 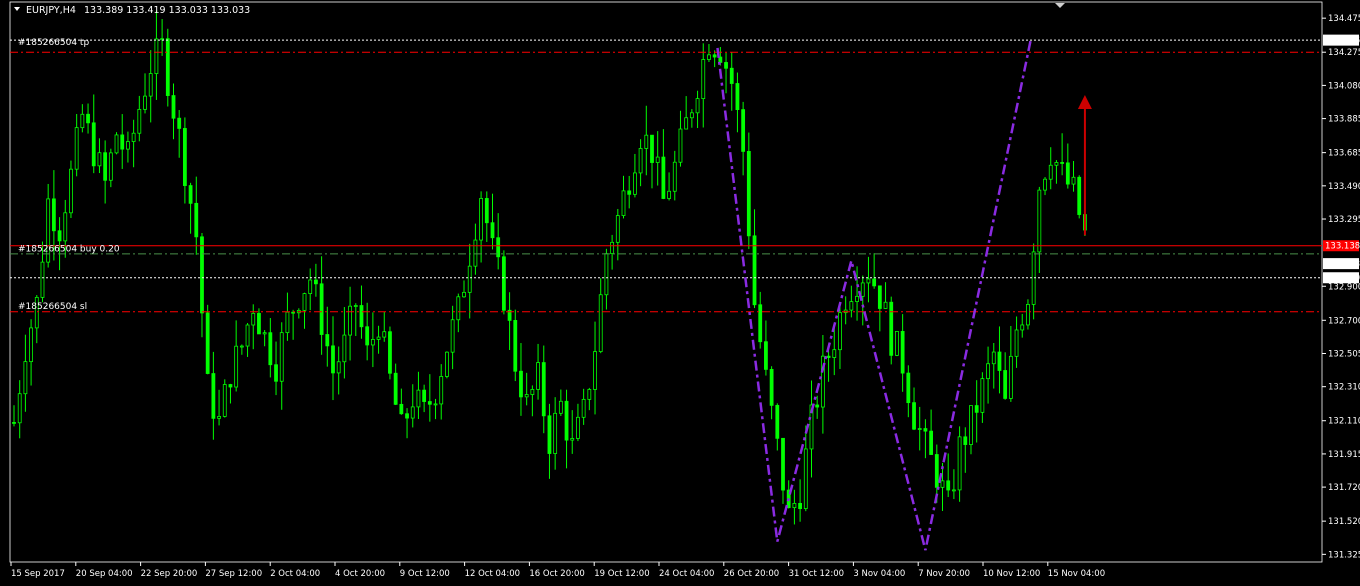 I want to click on x-tick-label: 15 Nov 04:00, so click(x=1076, y=574).